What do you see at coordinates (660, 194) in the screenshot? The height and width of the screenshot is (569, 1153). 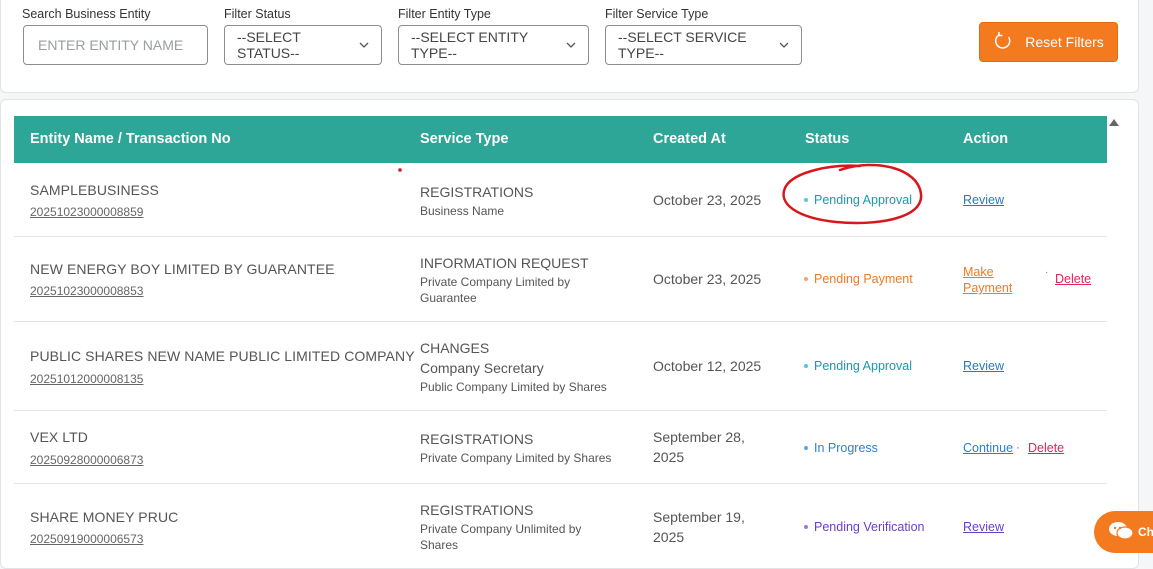 I see `annotation-overlay` at bounding box center [660, 194].